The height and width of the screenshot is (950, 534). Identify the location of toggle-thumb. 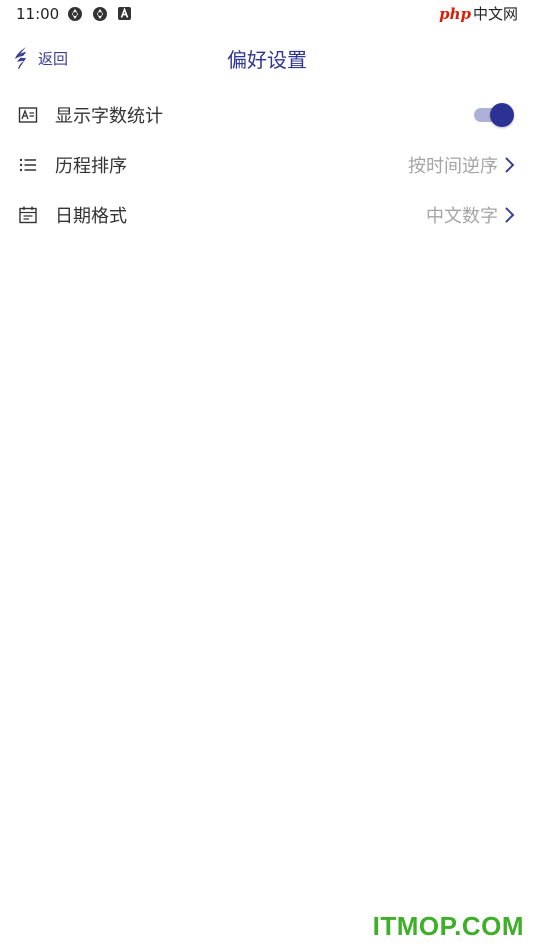
(502, 115).